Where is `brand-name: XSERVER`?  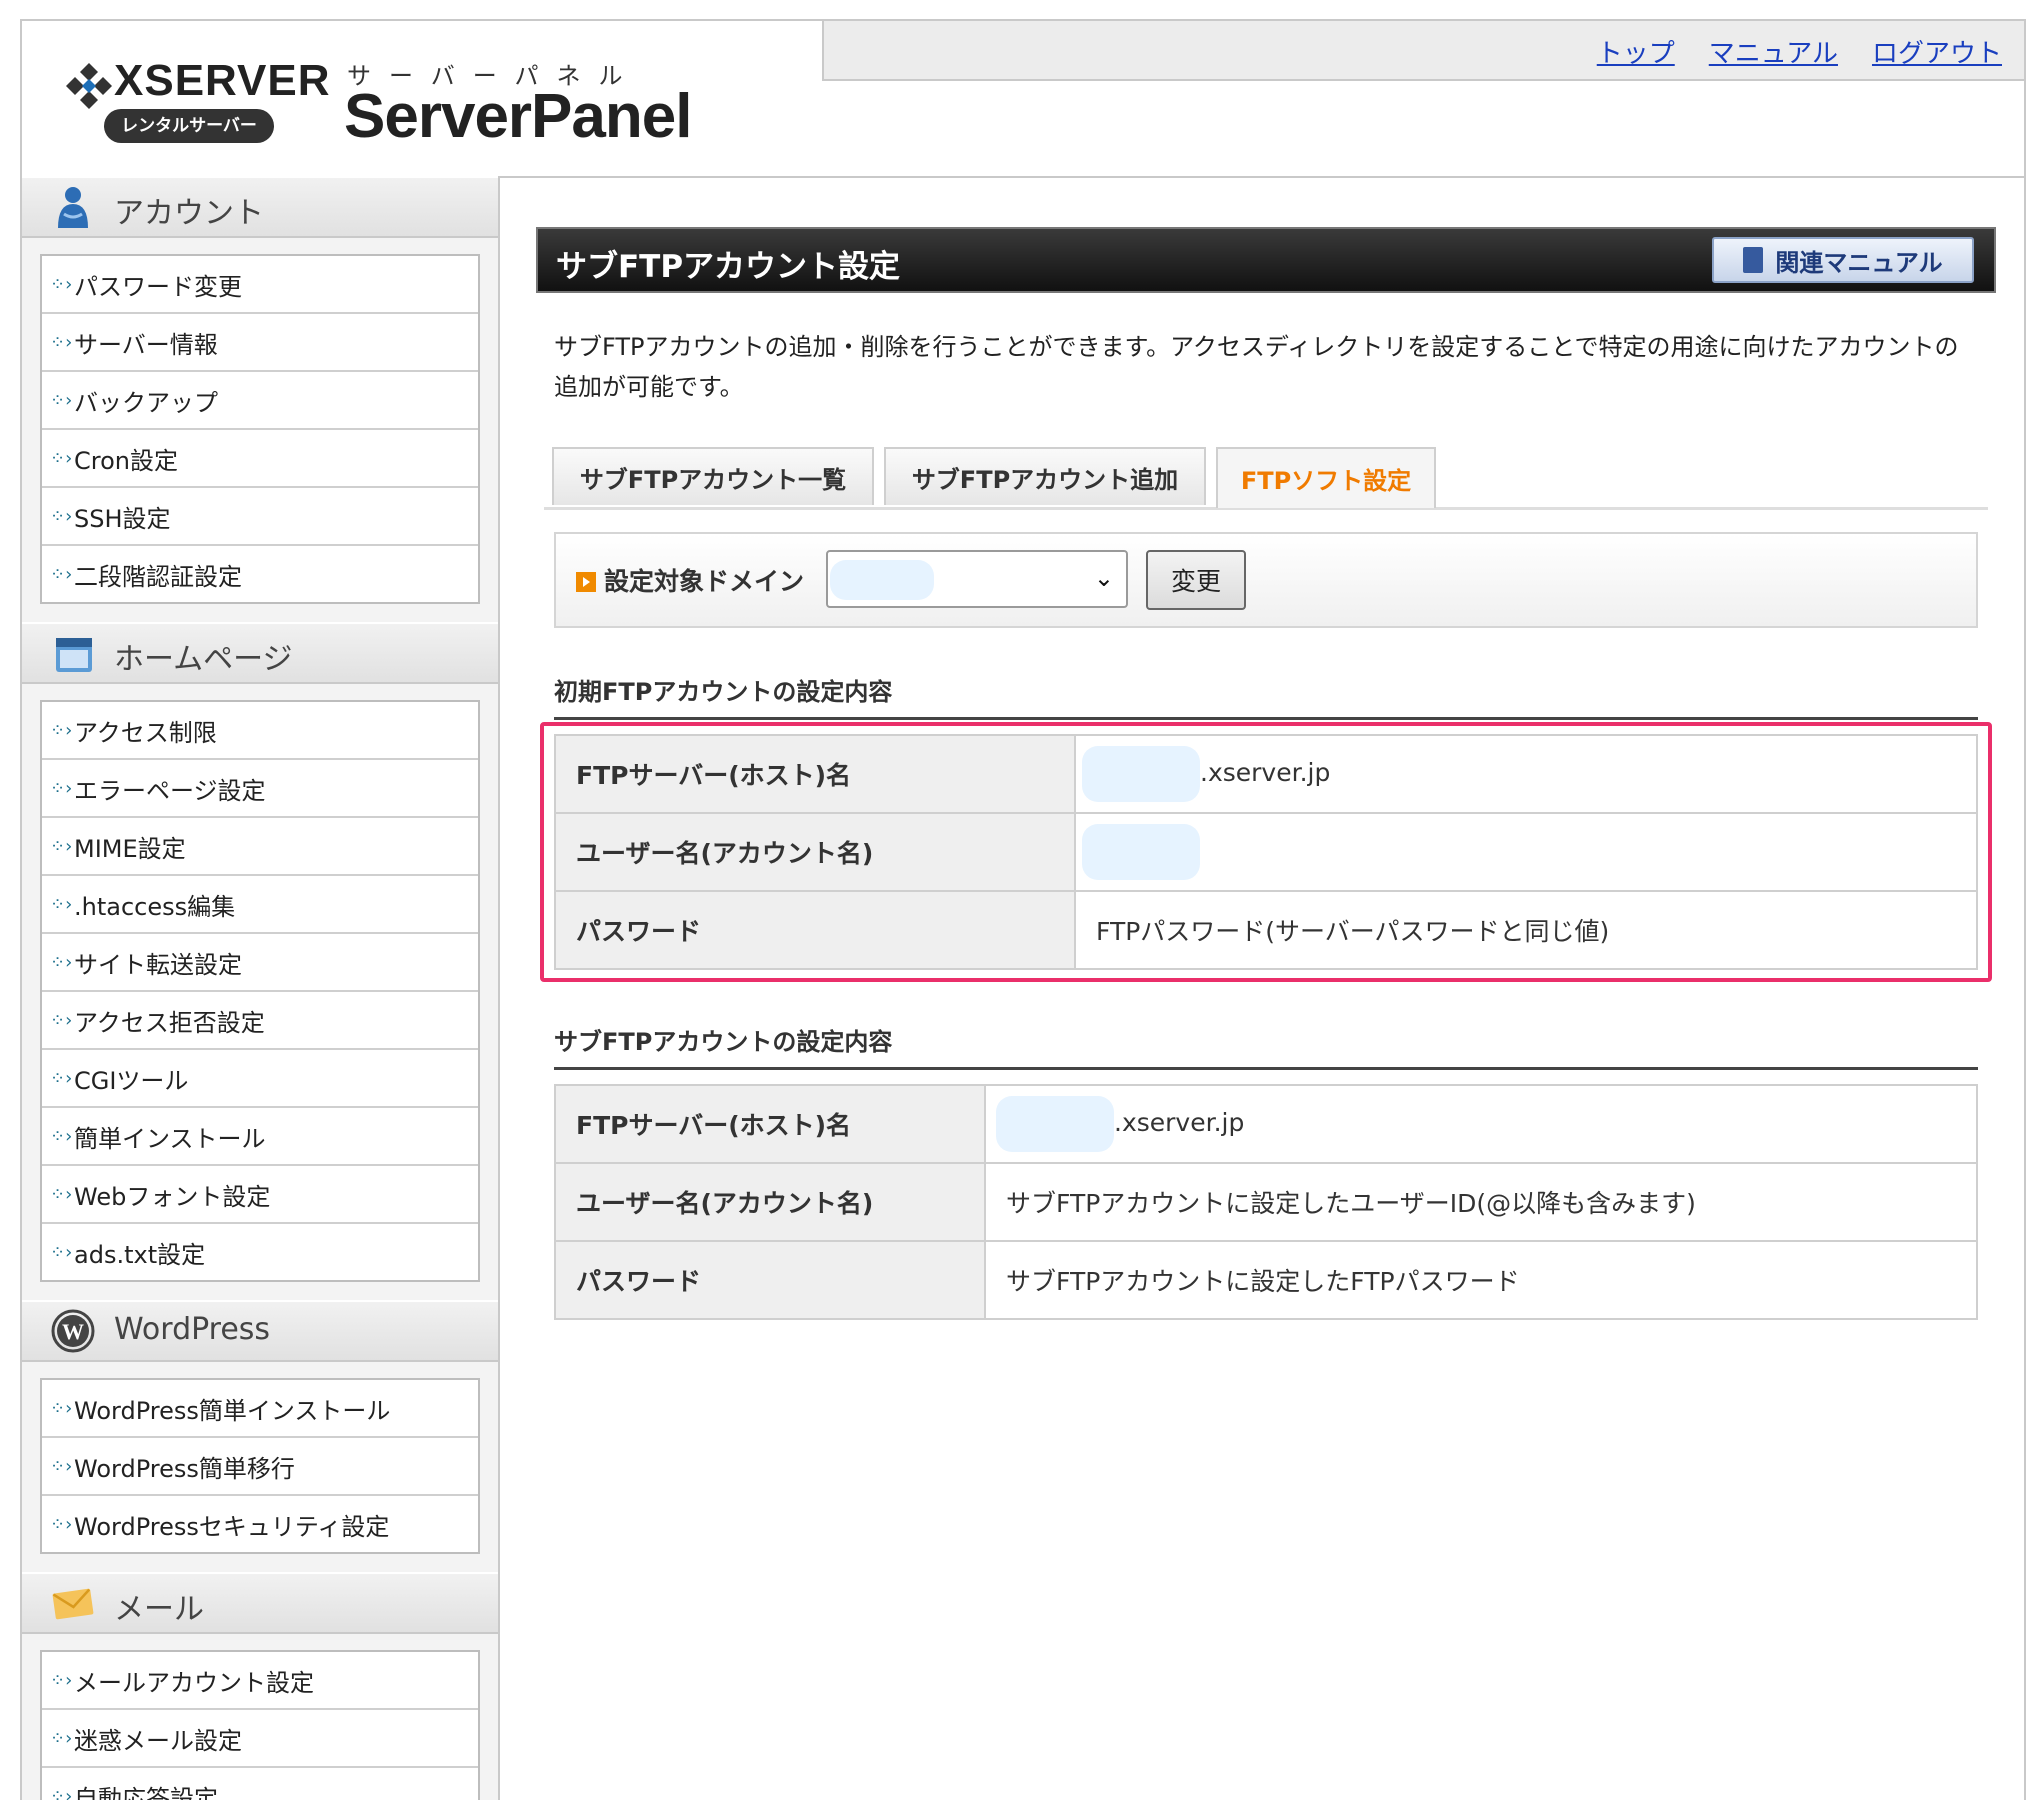 brand-name: XSERVER is located at coordinates (222, 80).